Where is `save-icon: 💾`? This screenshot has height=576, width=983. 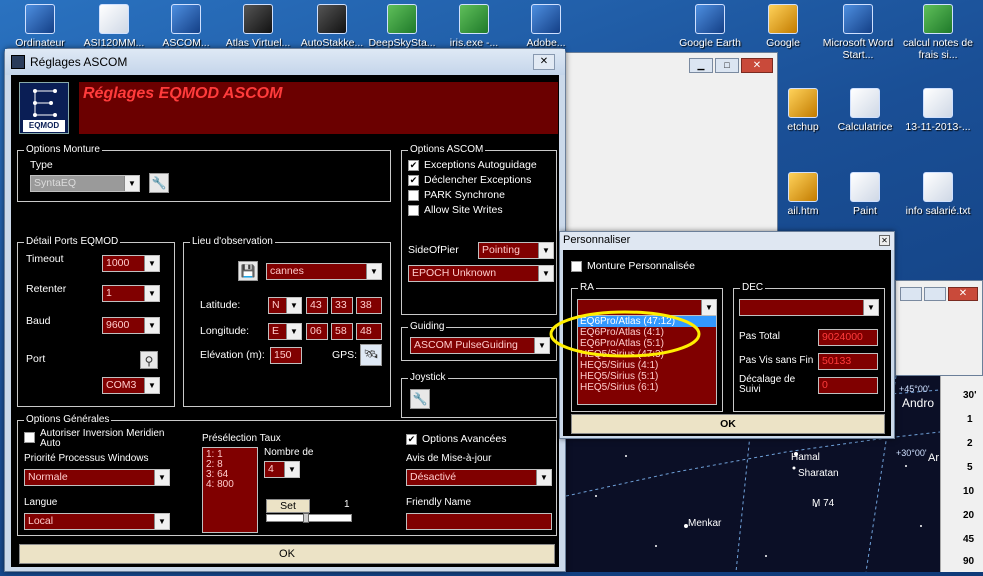 save-icon: 💾 is located at coordinates (248, 271).